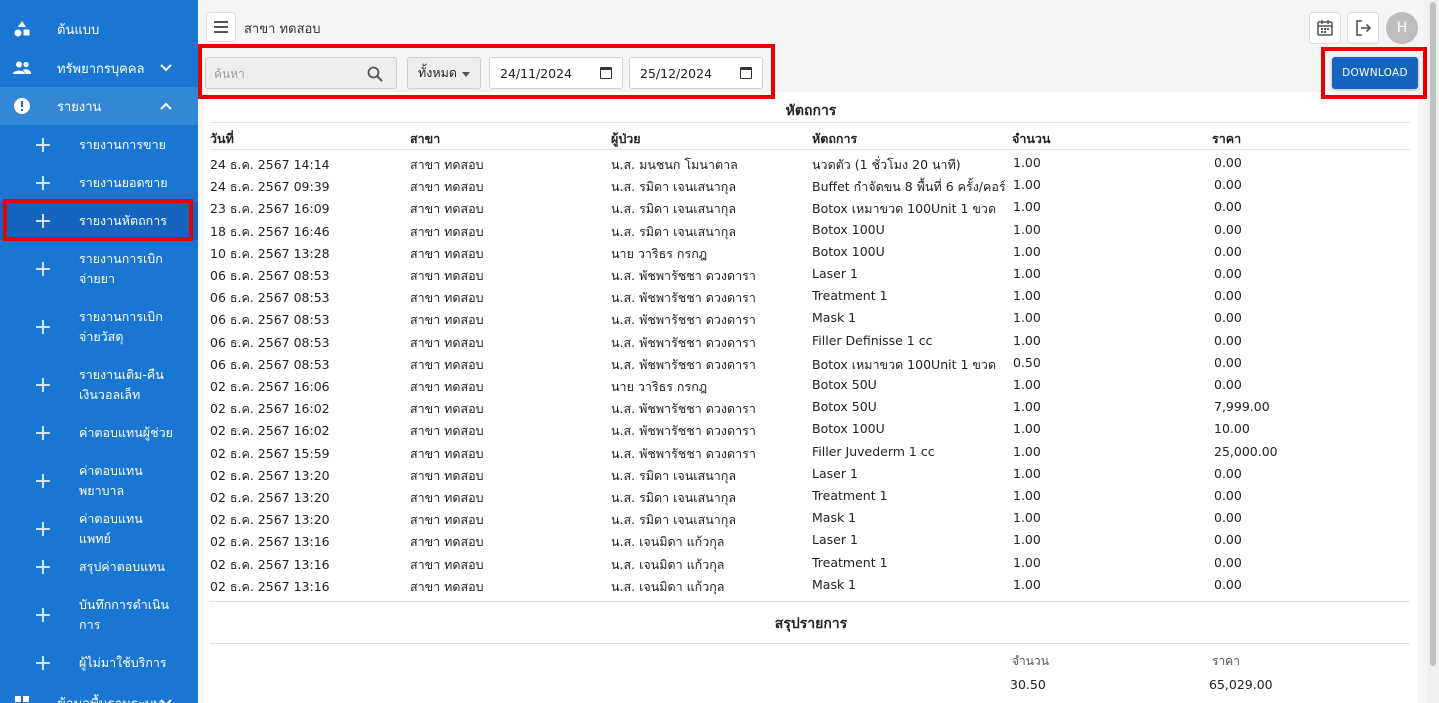  Describe the element at coordinates (99, 145) in the screenshot. I see `sidebar-item-sales-report: รายงานการขาย` at that location.